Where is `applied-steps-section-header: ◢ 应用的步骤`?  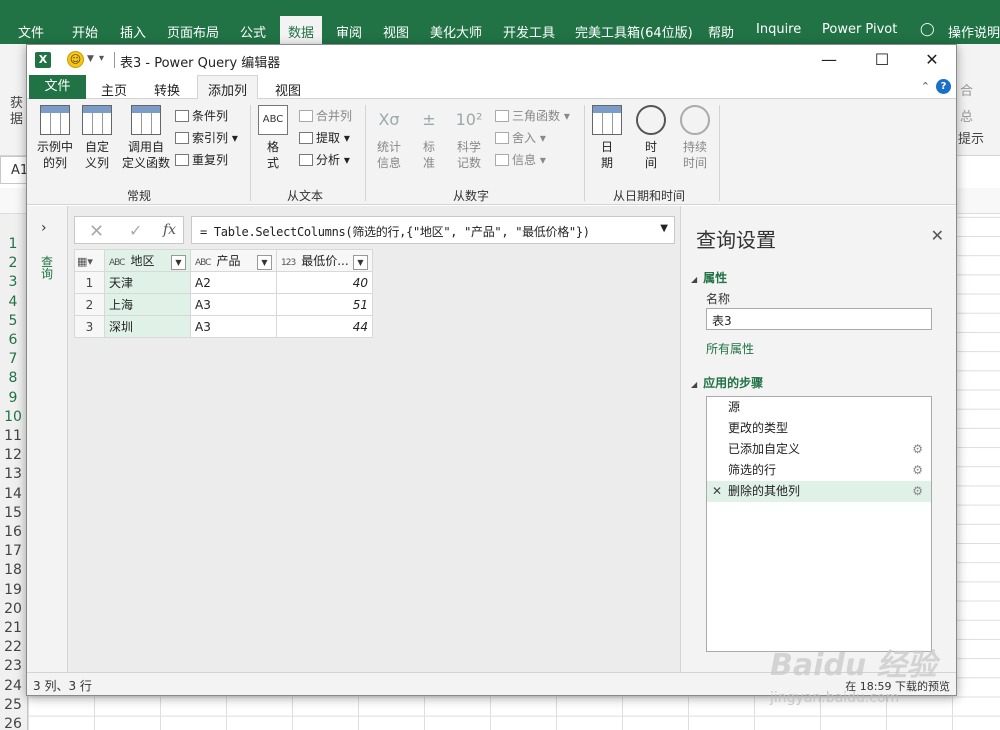
applied-steps-section-header: ◢ 应用的步骤 is located at coordinates (727, 382).